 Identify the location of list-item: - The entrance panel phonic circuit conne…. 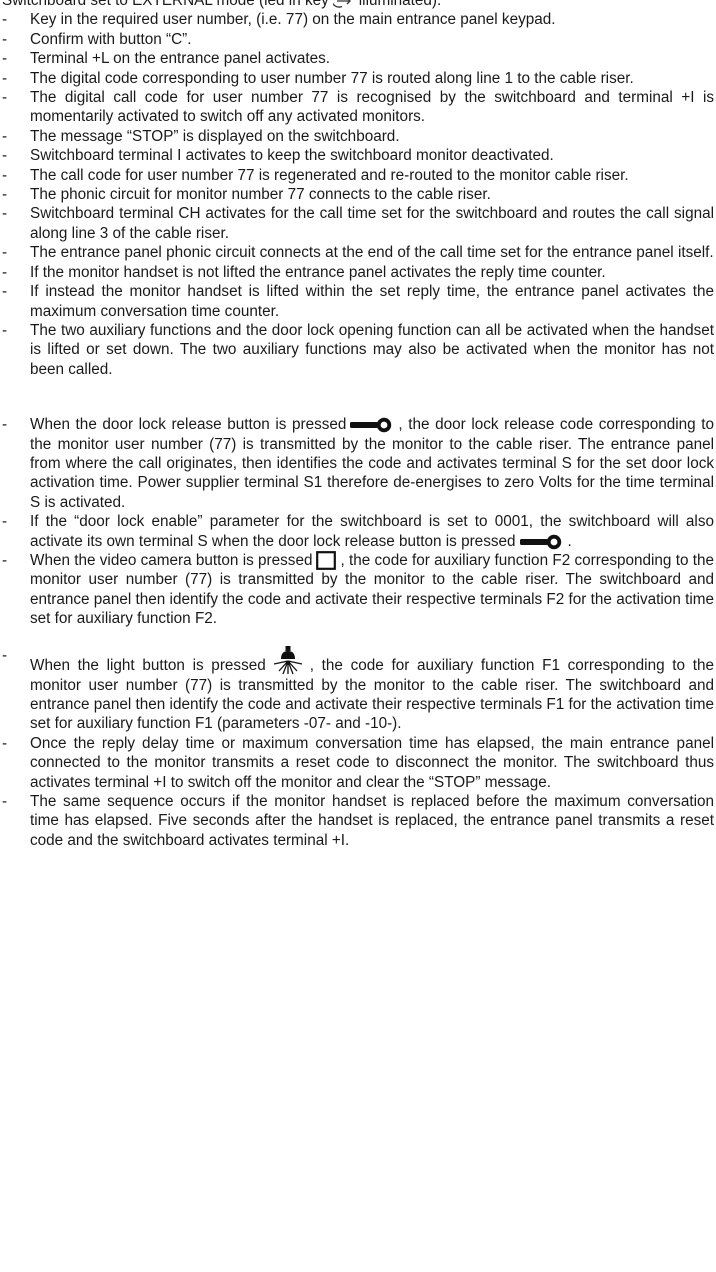
(358, 252).